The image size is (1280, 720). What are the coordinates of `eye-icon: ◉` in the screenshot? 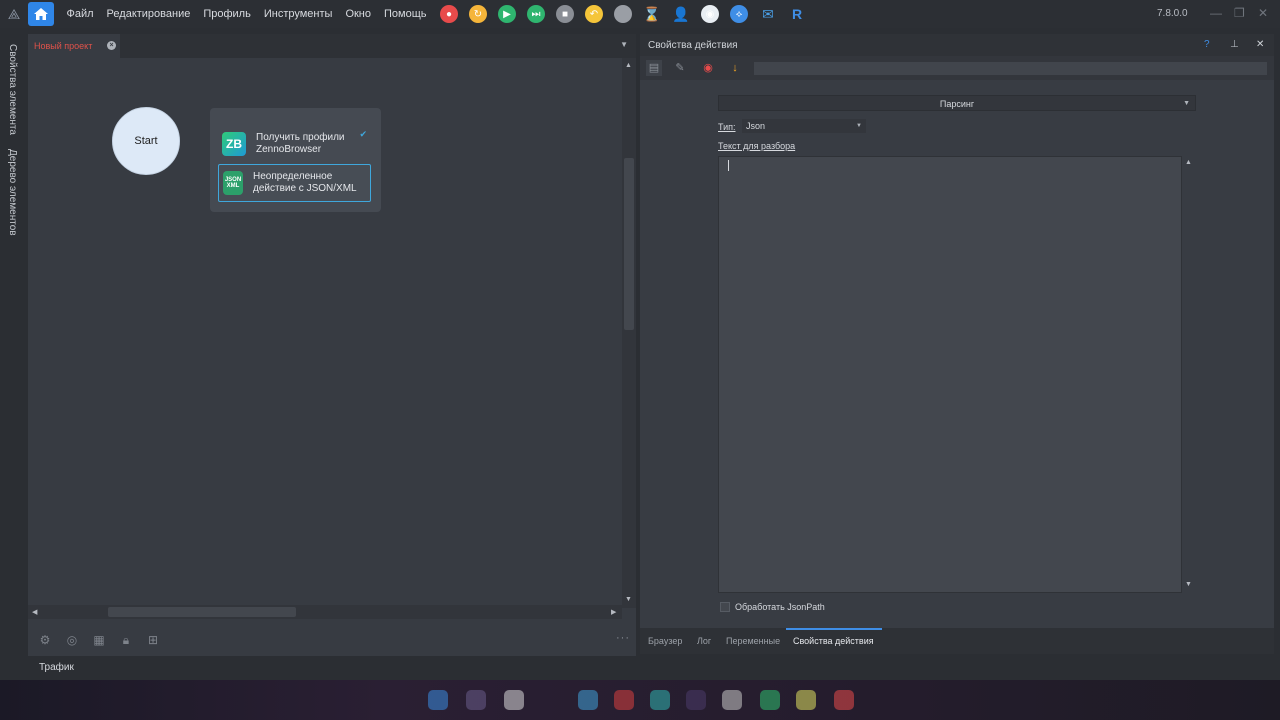 It's located at (710, 14).